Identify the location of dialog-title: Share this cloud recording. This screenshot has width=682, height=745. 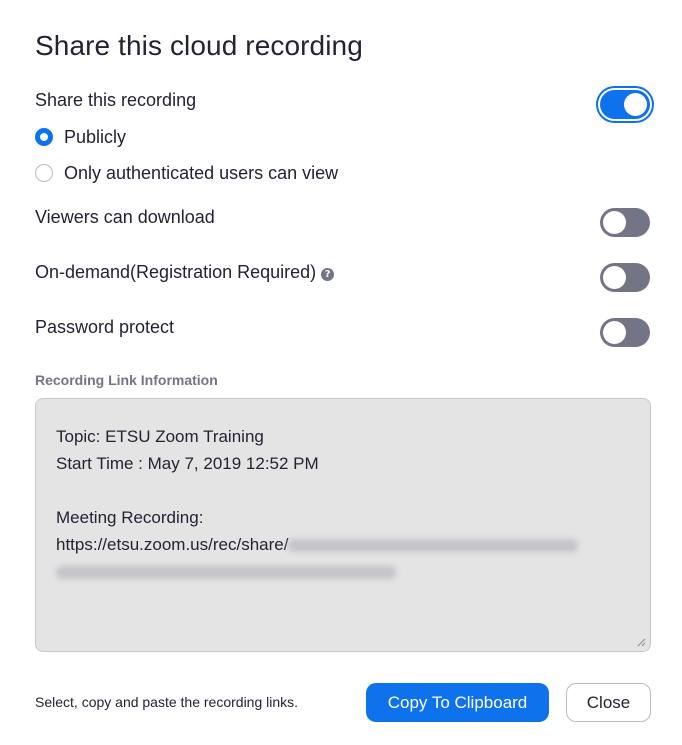
(199, 45).